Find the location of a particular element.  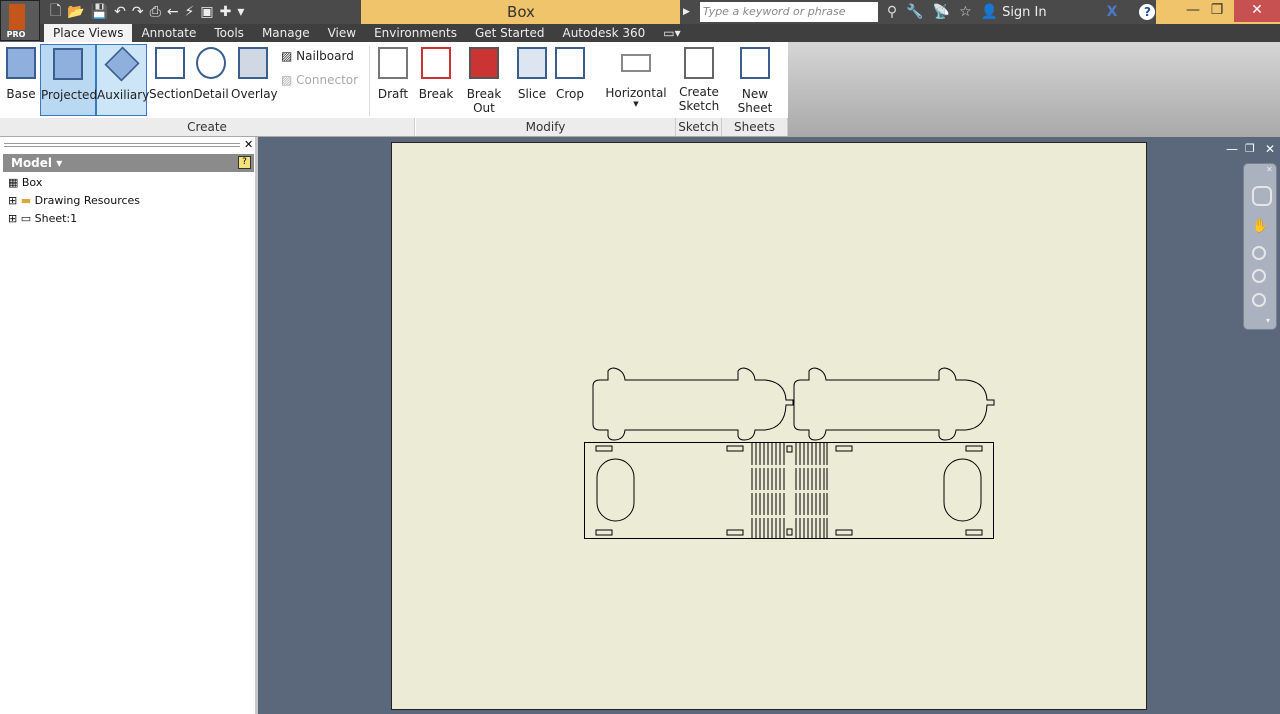

zoom-icon is located at coordinates (1259, 253).